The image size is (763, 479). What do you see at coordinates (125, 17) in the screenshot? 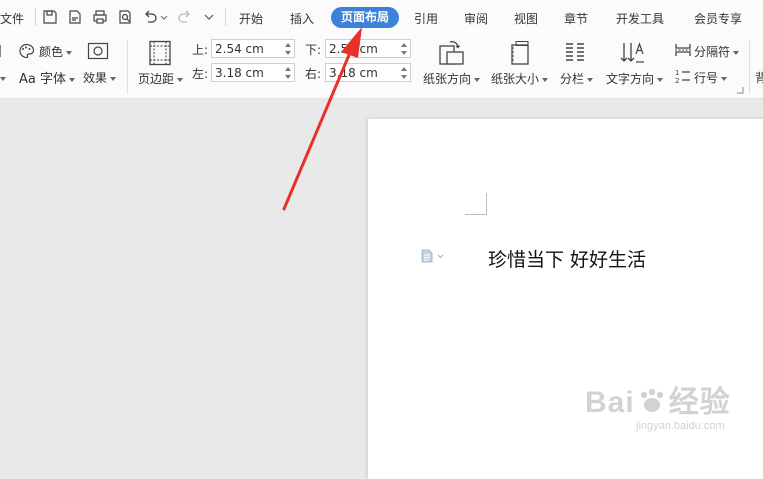
I see `print-preview-icon` at bounding box center [125, 17].